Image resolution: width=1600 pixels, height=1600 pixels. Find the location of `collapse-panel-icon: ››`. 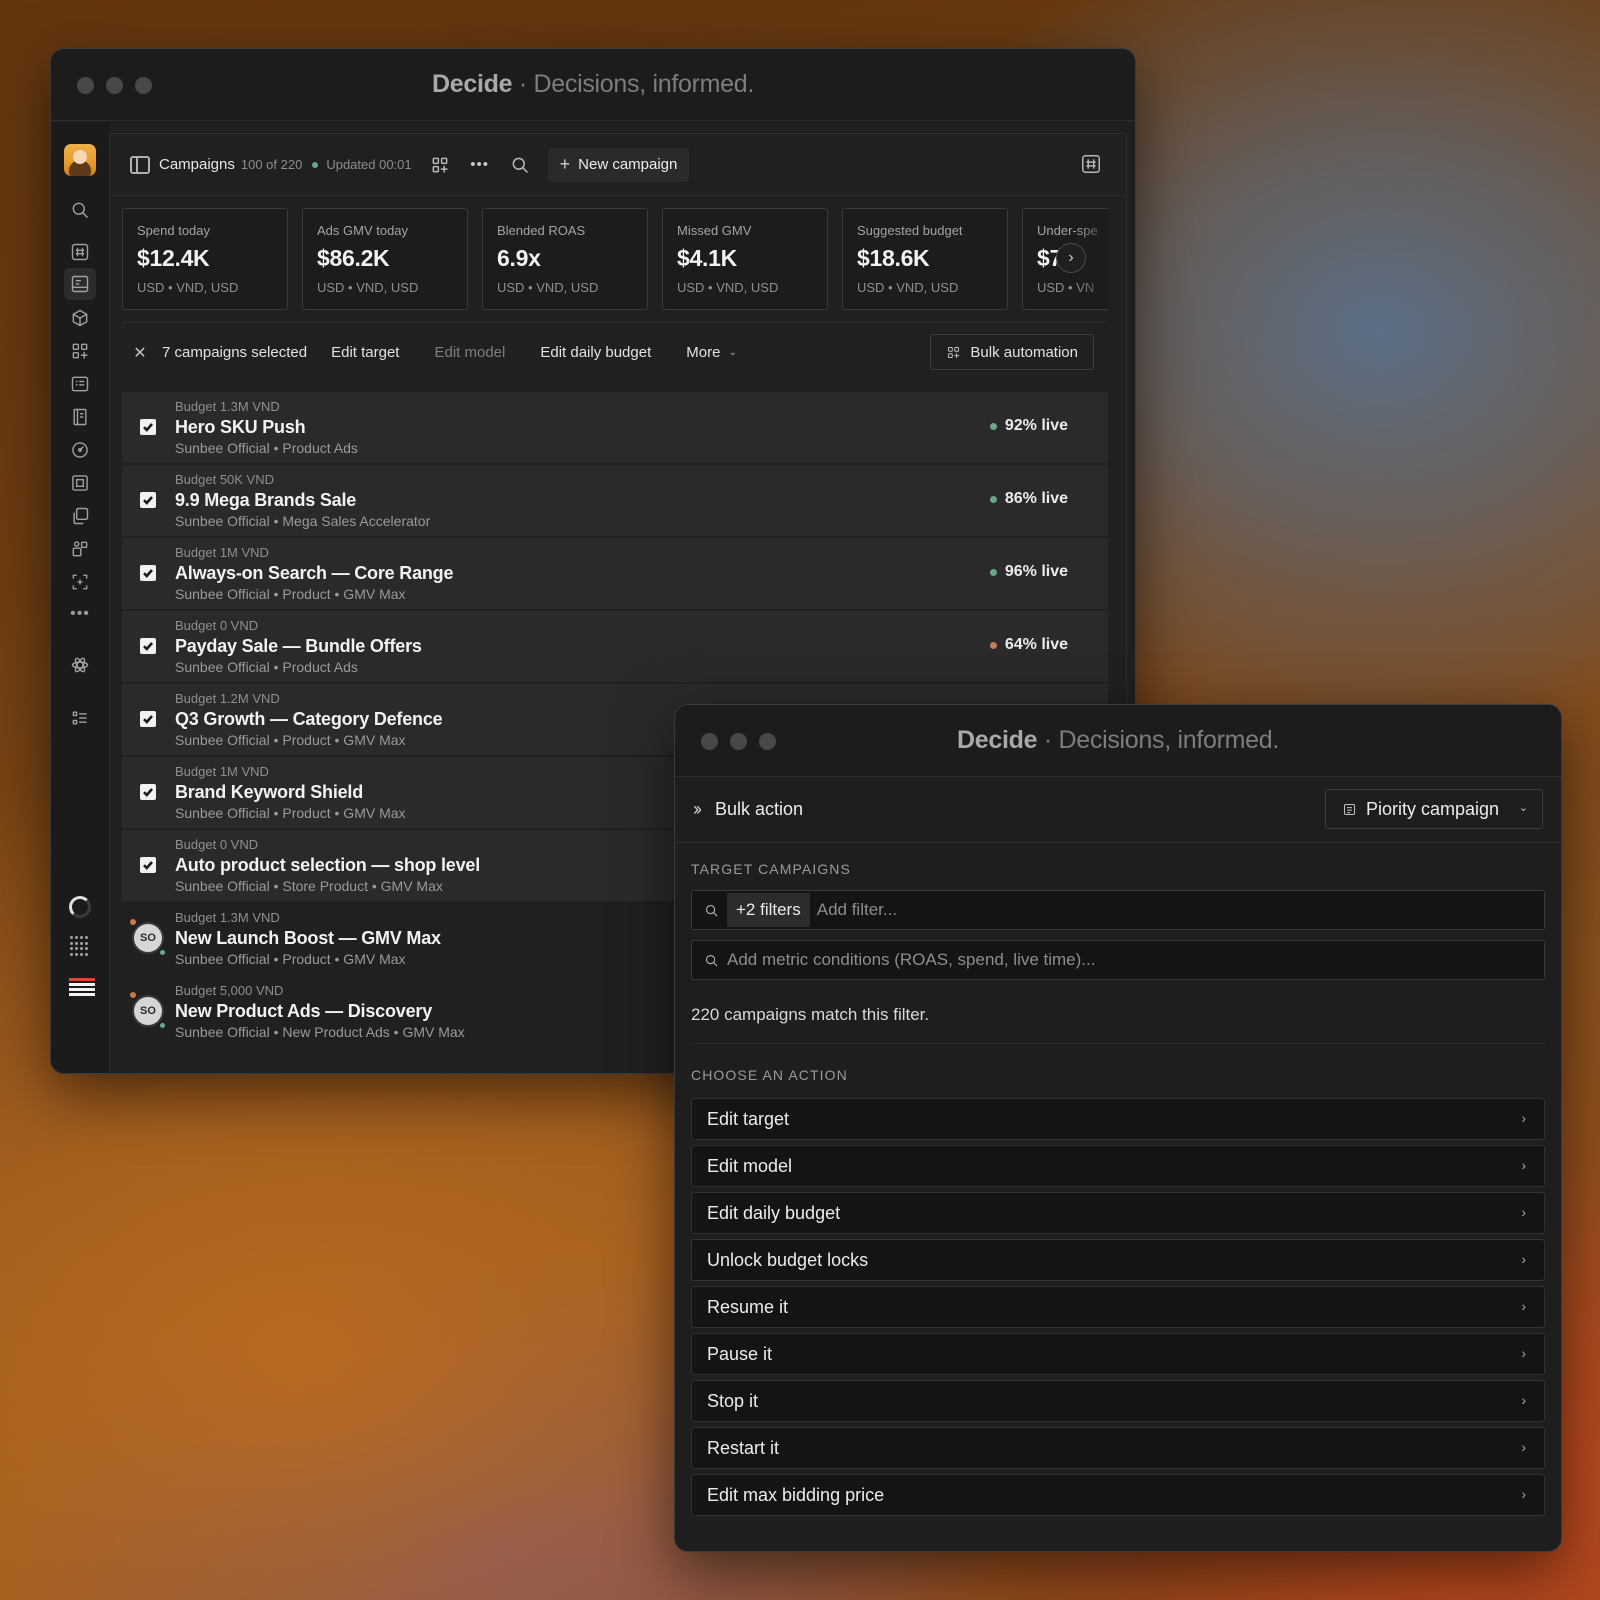

collapse-panel-icon: ›› is located at coordinates (697, 809).